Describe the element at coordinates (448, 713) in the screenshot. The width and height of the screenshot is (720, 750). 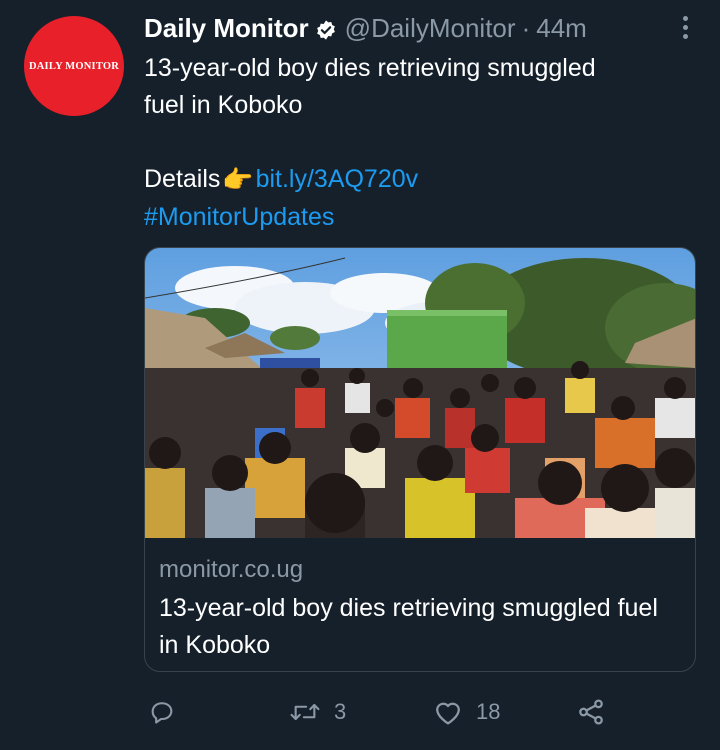
I see `like-icon` at that location.